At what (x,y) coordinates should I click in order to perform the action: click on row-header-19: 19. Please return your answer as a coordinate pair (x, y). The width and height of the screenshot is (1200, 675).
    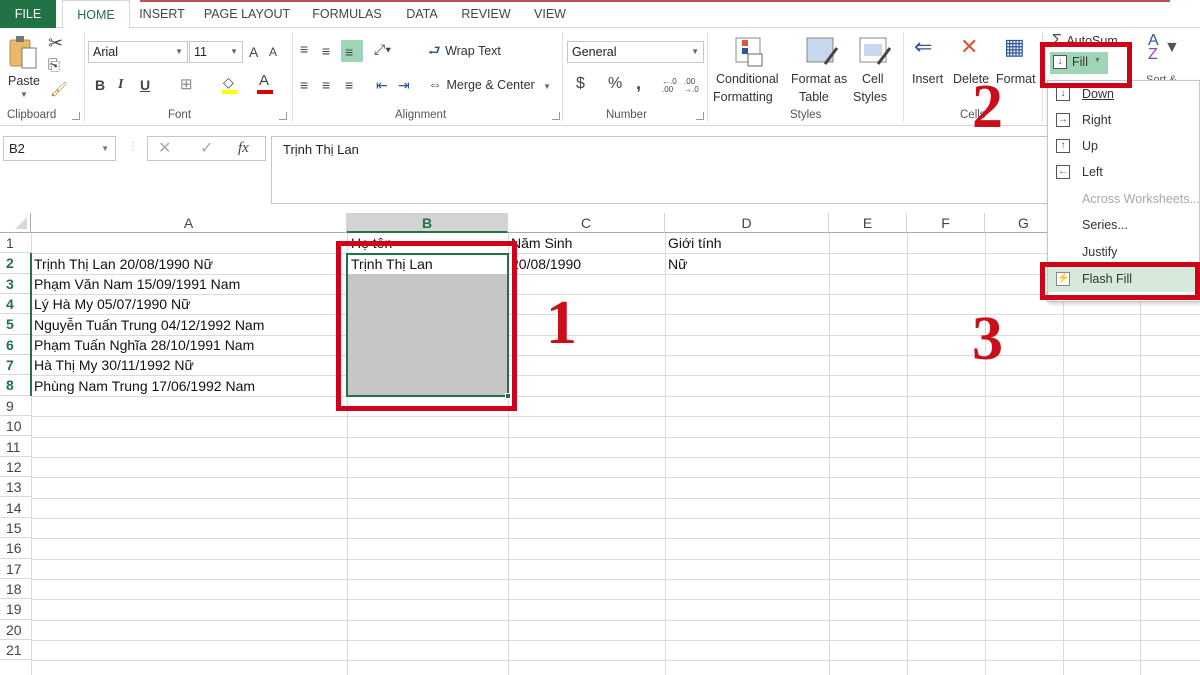
    Looking at the image, I should click on (15, 609).